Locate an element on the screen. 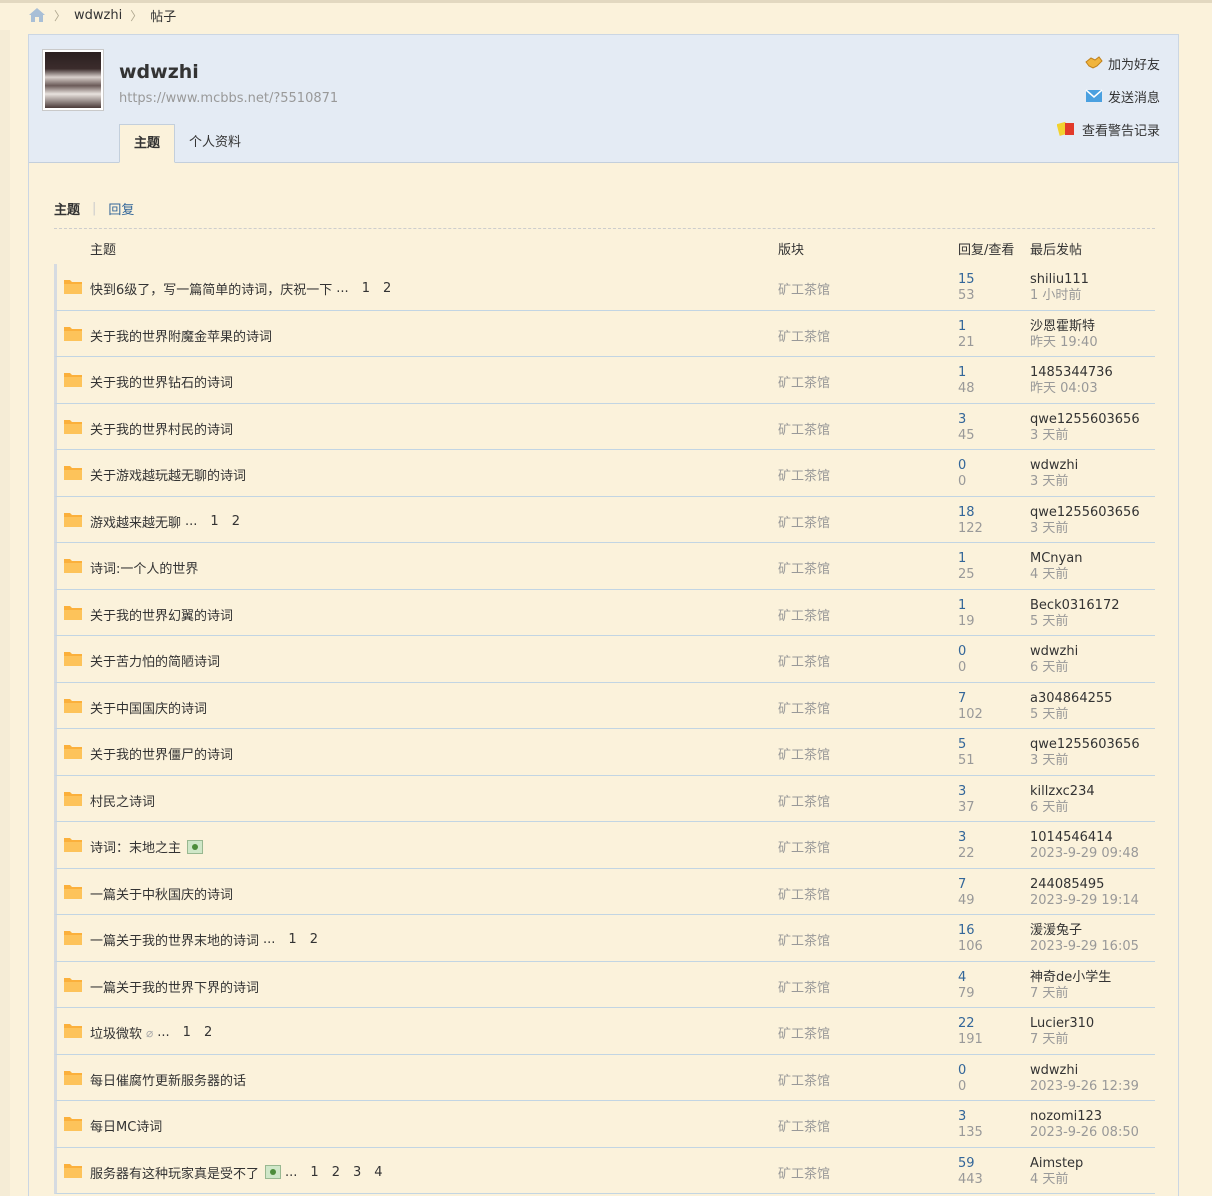  reply-count: 5 is located at coordinates (966, 745).